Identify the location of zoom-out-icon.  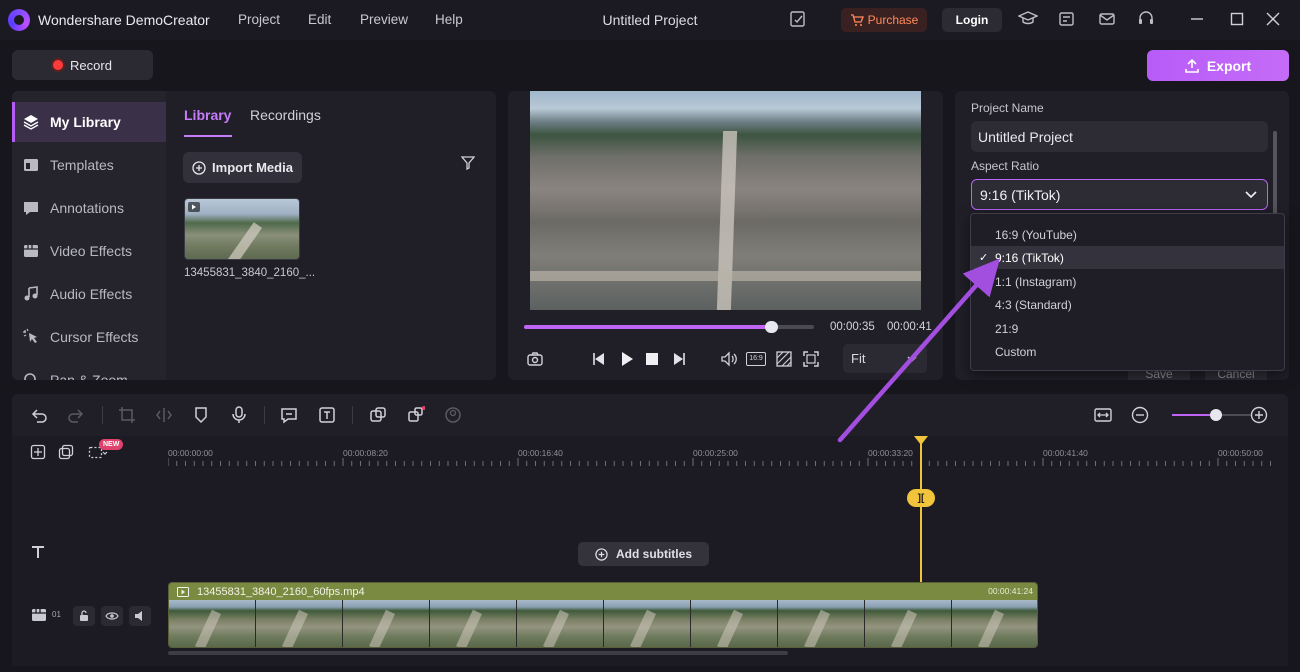
(1140, 415).